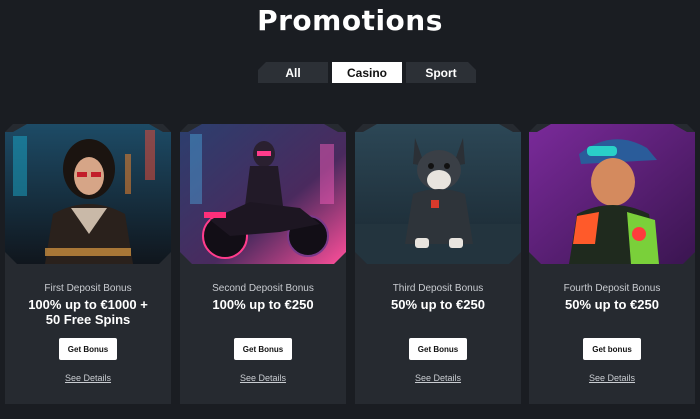 This screenshot has width=700, height=419. What do you see at coordinates (612, 288) in the screenshot?
I see `card-subtitle: Fourth Deposit Bonus` at bounding box center [612, 288].